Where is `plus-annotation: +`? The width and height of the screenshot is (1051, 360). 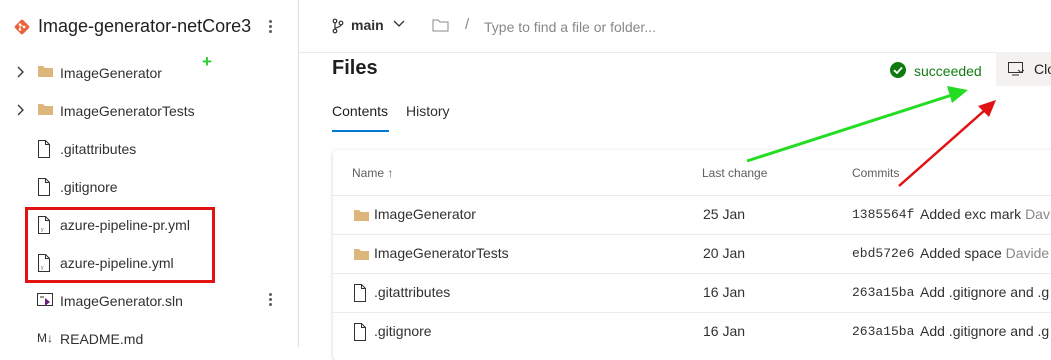
plus-annotation: + is located at coordinates (207, 61).